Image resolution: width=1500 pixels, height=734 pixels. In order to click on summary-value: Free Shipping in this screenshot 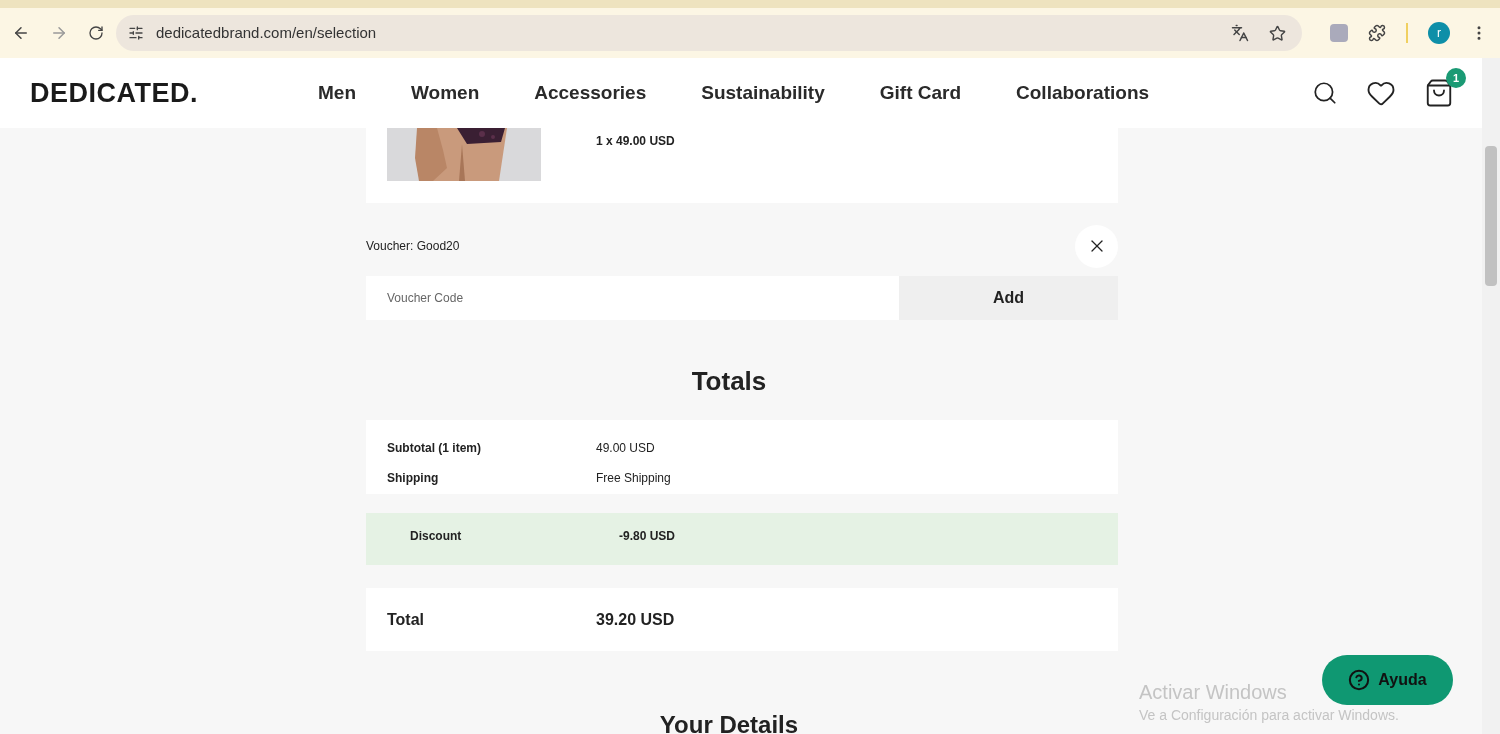, I will do `click(633, 478)`.